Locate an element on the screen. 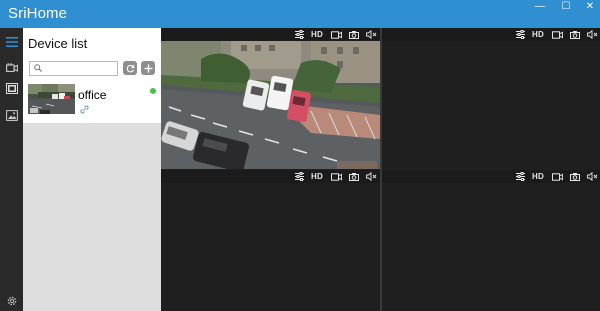 The height and width of the screenshot is (311, 600). gallery-icon is located at coordinates (11, 115).